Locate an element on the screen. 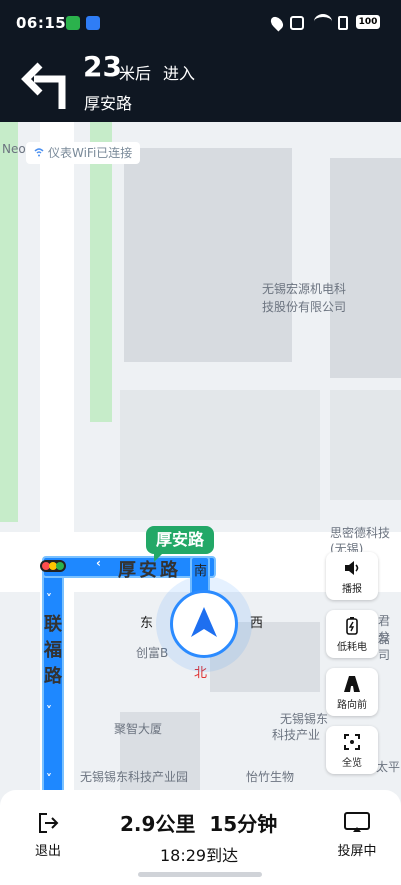  broadcast-label: 播报 is located at coordinates (352, 589).